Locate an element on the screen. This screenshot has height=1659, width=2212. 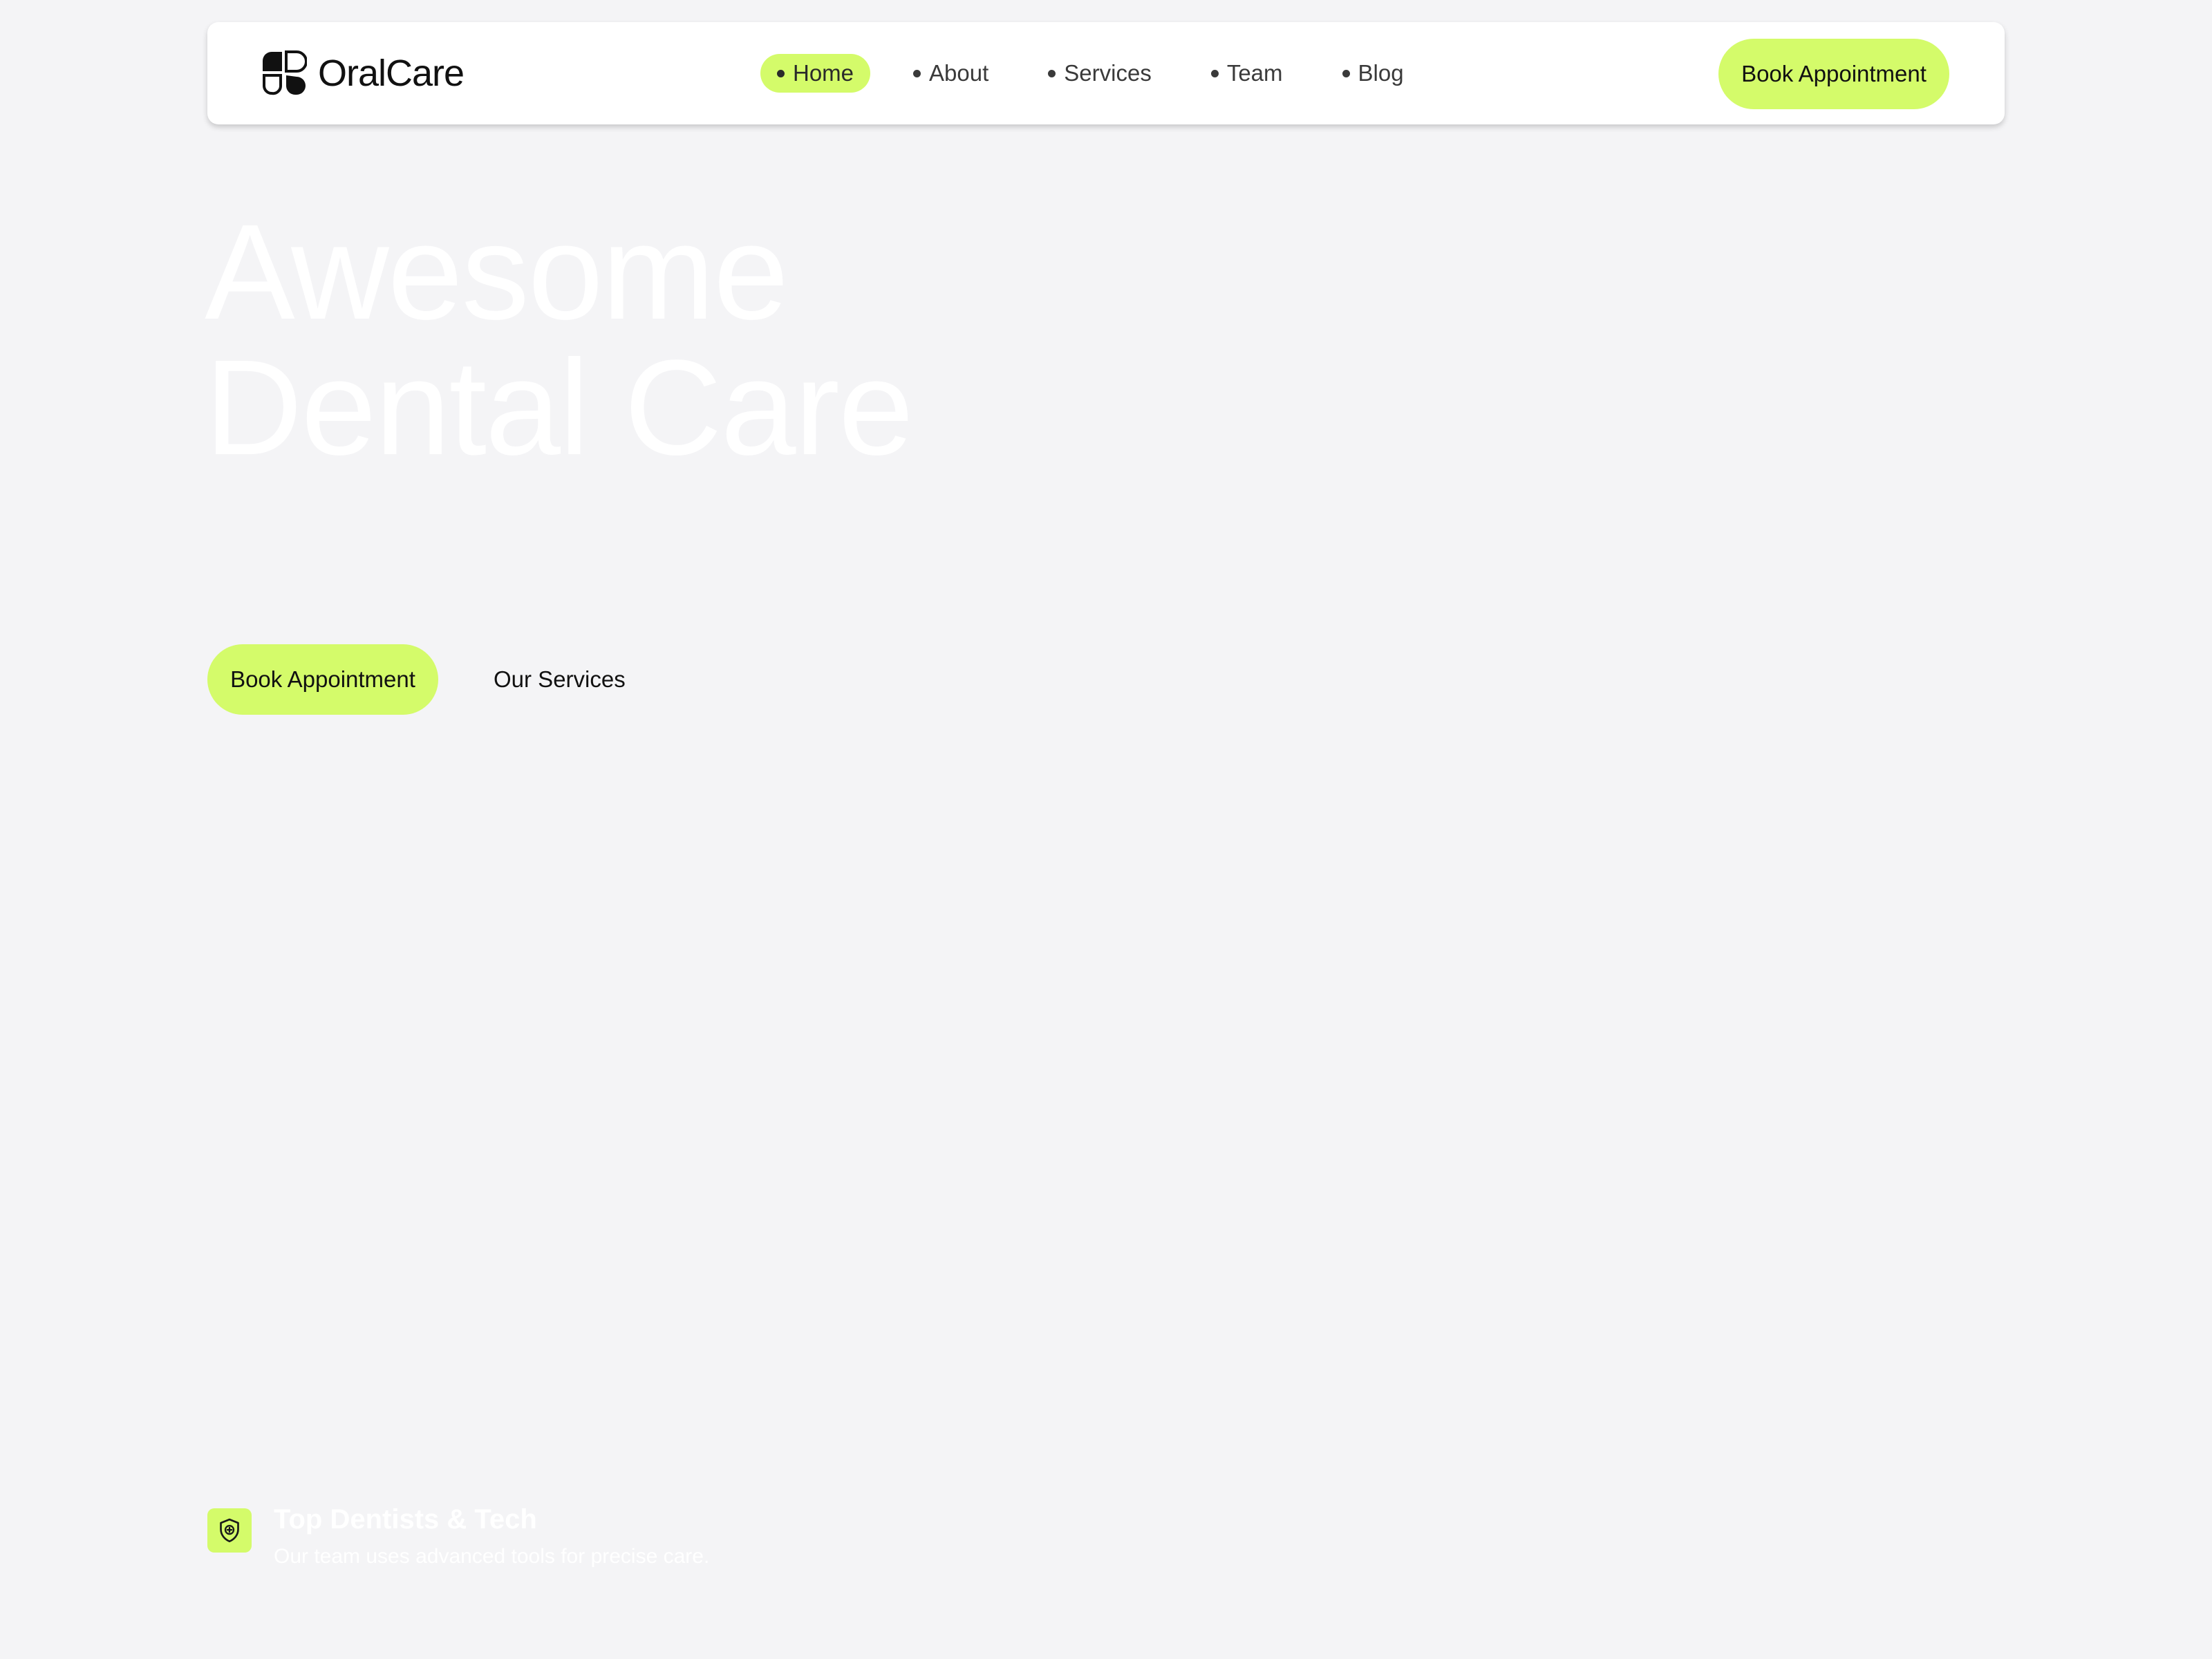
nav-item-blog: Blog is located at coordinates (1373, 73).